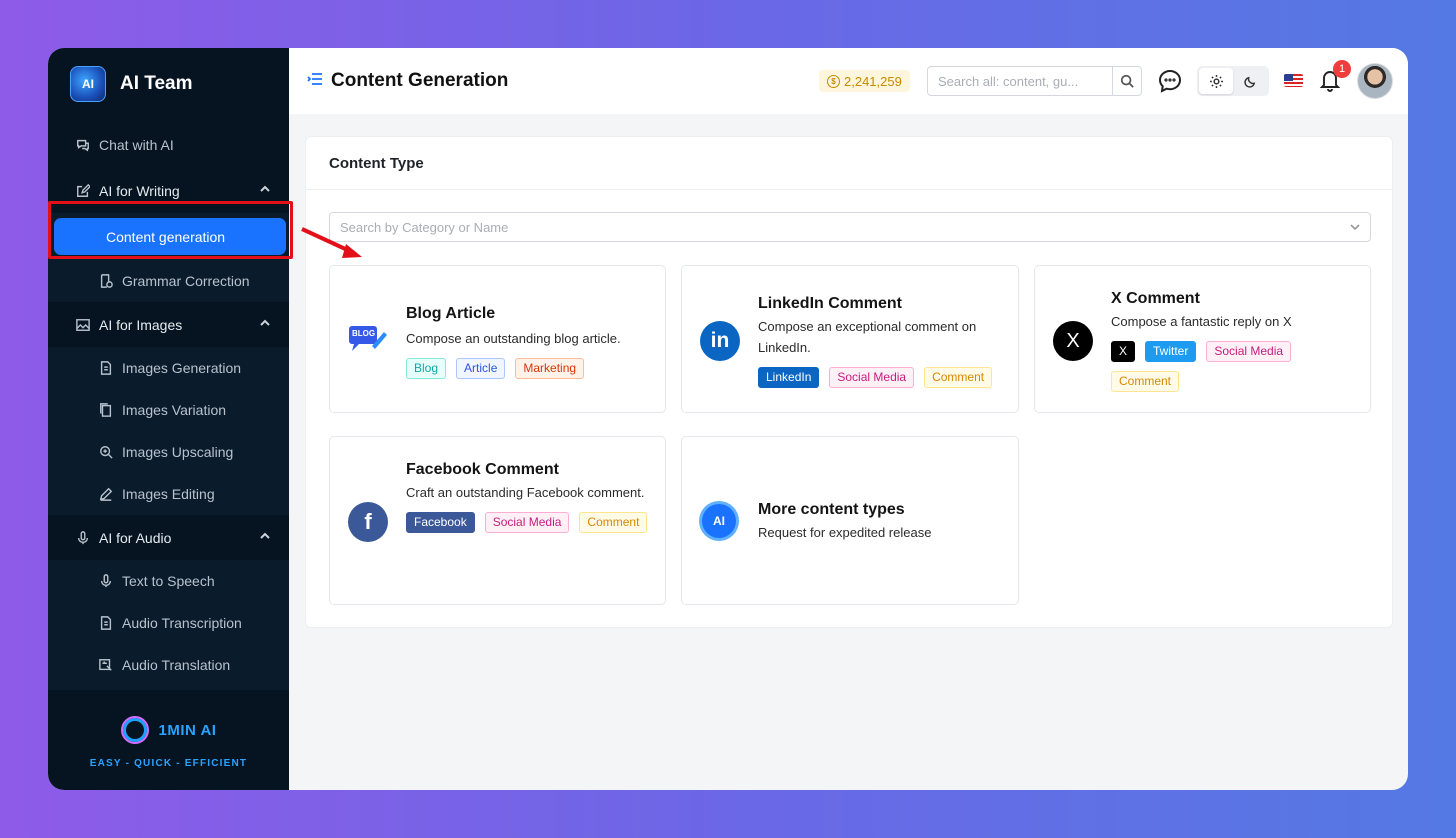 This screenshot has width=1456, height=838. What do you see at coordinates (168, 84) in the screenshot?
I see `brand: AI AI Team` at bounding box center [168, 84].